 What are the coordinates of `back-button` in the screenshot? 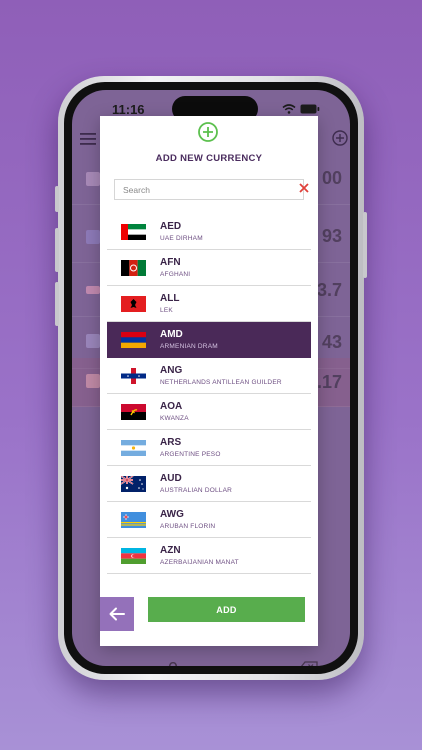 It's located at (117, 614).